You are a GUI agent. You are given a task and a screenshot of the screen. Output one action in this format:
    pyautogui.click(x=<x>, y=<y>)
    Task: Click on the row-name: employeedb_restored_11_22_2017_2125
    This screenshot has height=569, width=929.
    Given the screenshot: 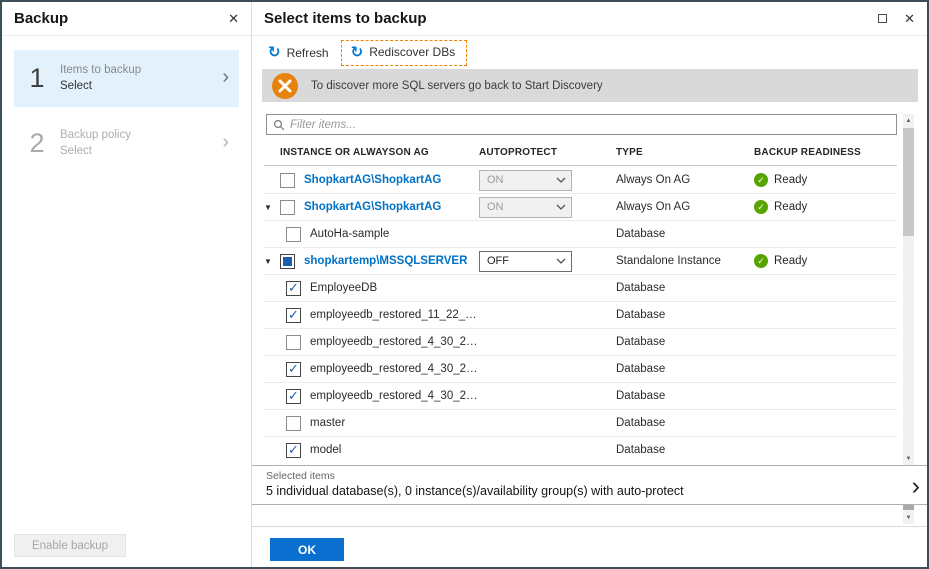 What is the action you would take?
    pyautogui.click(x=394, y=315)
    